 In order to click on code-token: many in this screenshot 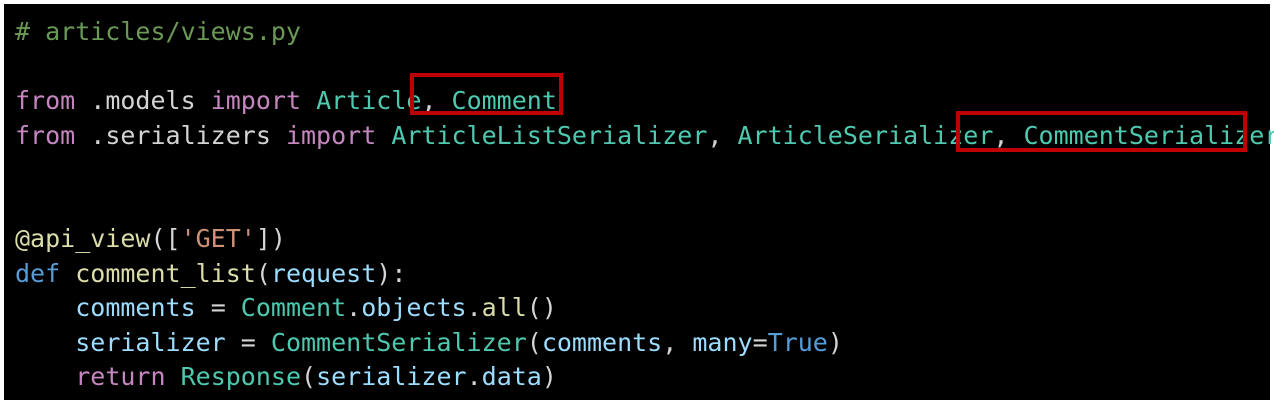, I will do `click(722, 342)`.